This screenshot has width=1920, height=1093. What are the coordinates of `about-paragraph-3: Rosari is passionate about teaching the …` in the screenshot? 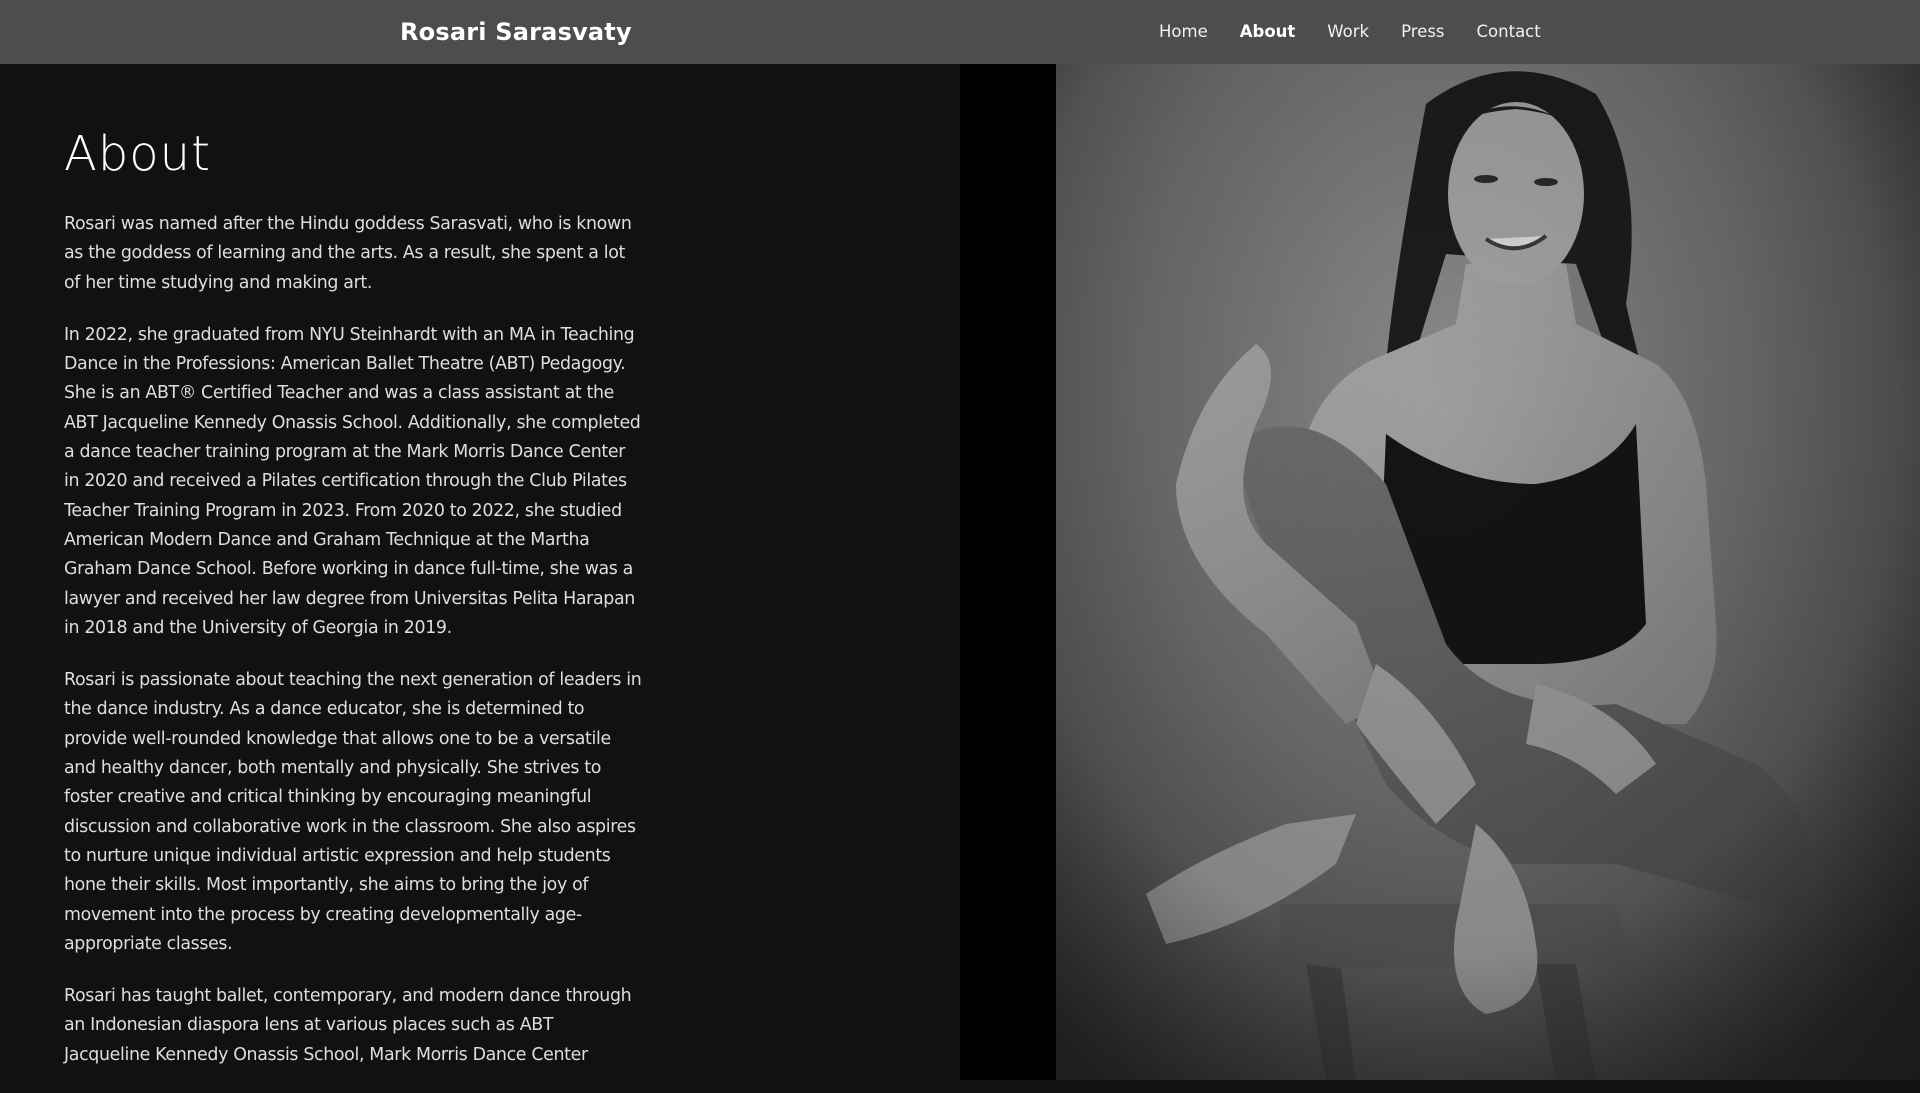 It's located at (353, 812).